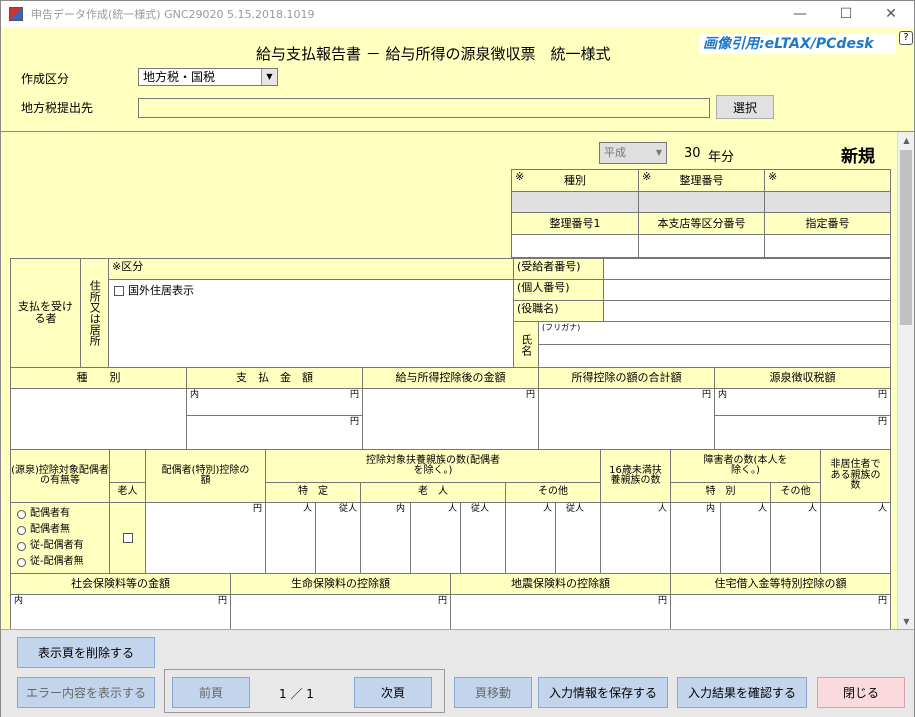 This screenshot has width=915, height=717. I want to click on chevron-down-icon: ▼, so click(269, 77).